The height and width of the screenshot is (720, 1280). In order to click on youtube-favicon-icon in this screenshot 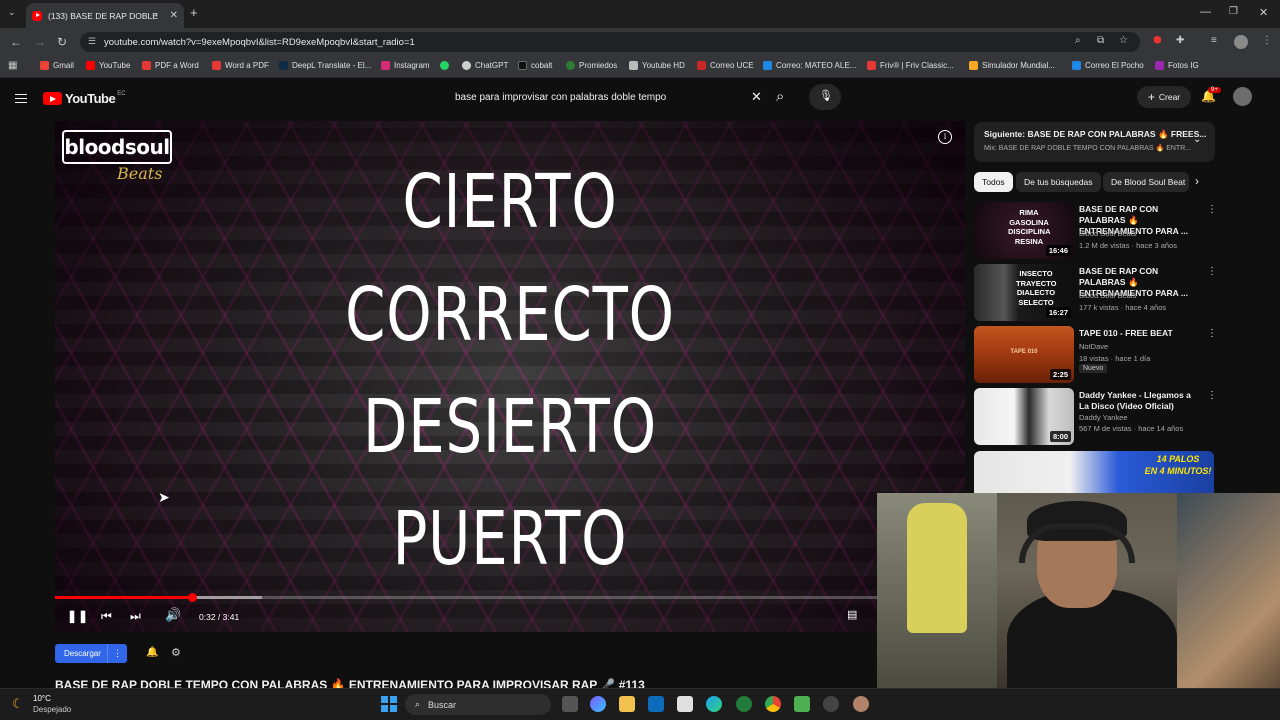, I will do `click(37, 15)`.